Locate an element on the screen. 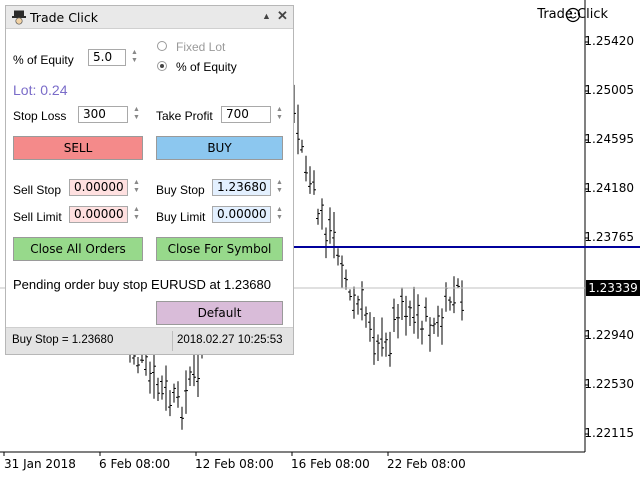  trader-hat-icon is located at coordinates (19, 17).